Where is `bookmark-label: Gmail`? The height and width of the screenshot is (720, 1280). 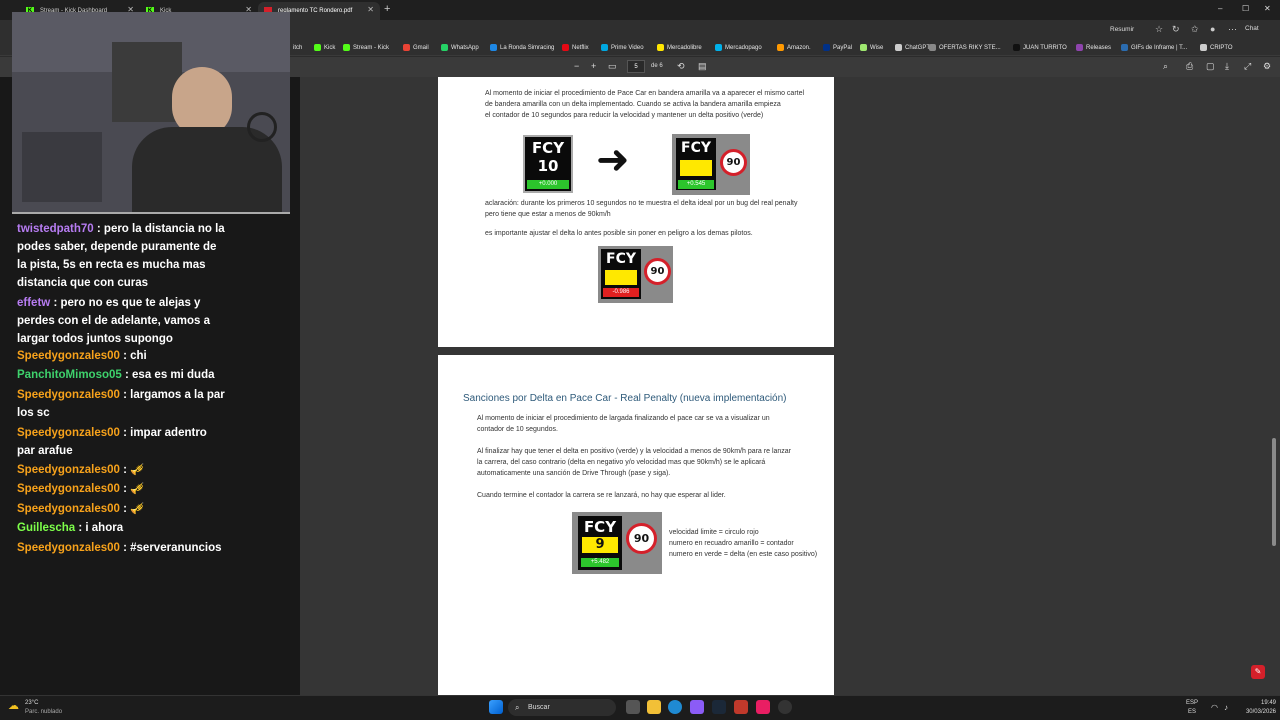 bookmark-label: Gmail is located at coordinates (421, 47).